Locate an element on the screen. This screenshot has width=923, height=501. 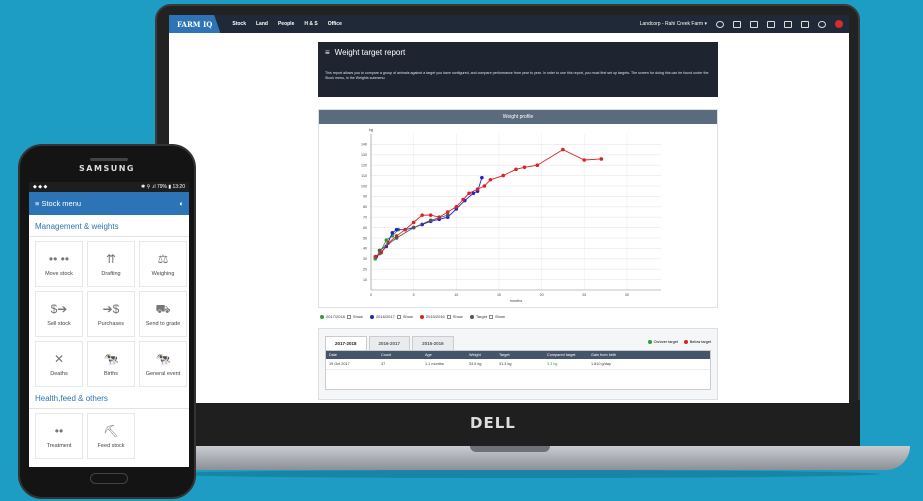
tile-label: Weighing is located at coordinates (163, 273).